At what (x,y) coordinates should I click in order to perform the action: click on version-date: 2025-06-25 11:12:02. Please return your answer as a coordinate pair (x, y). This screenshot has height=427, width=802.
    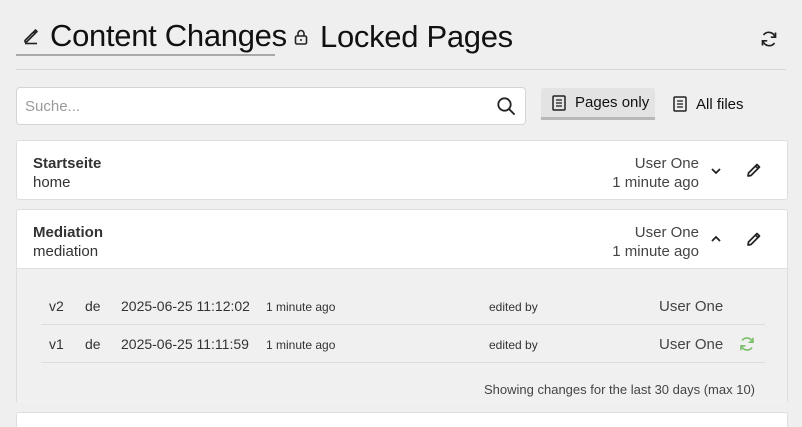
    Looking at the image, I should click on (185, 306).